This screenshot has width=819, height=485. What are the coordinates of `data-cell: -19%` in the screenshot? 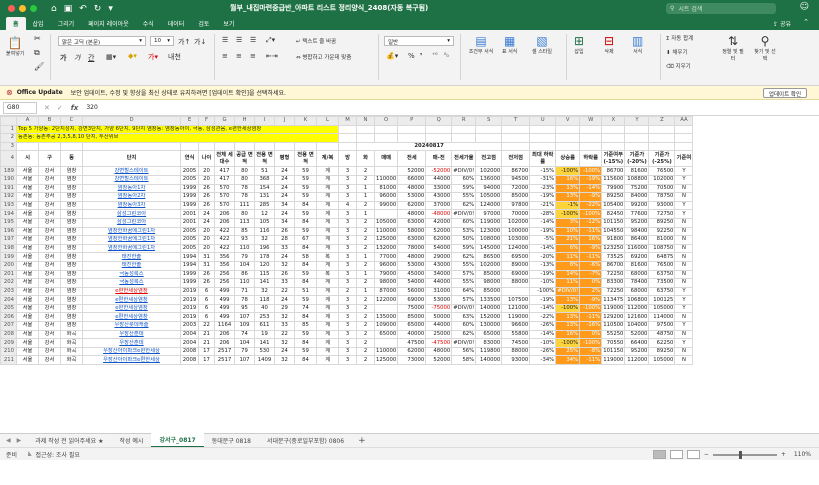 It's located at (543, 274).